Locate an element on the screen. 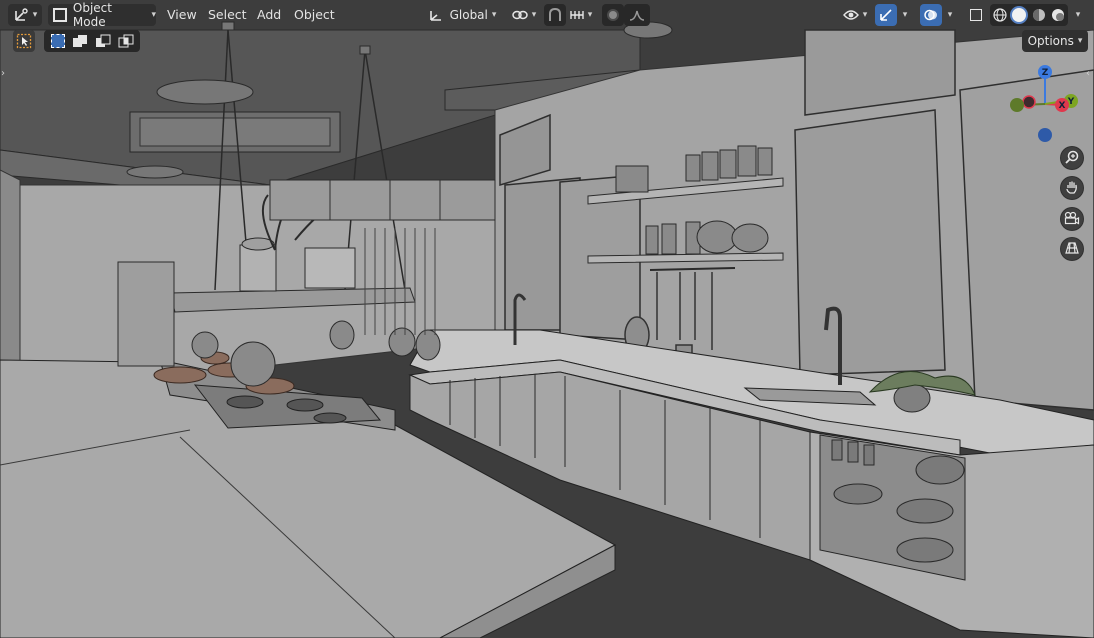 The height and width of the screenshot is (638, 1094). overlays-toggle is located at coordinates (931, 15).